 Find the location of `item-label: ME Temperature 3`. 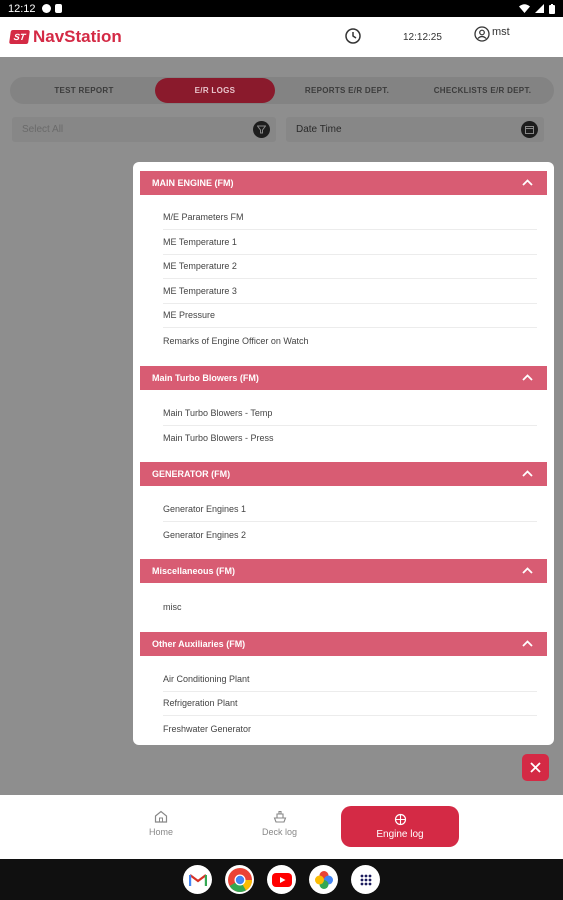

item-label: ME Temperature 3 is located at coordinates (200, 291).